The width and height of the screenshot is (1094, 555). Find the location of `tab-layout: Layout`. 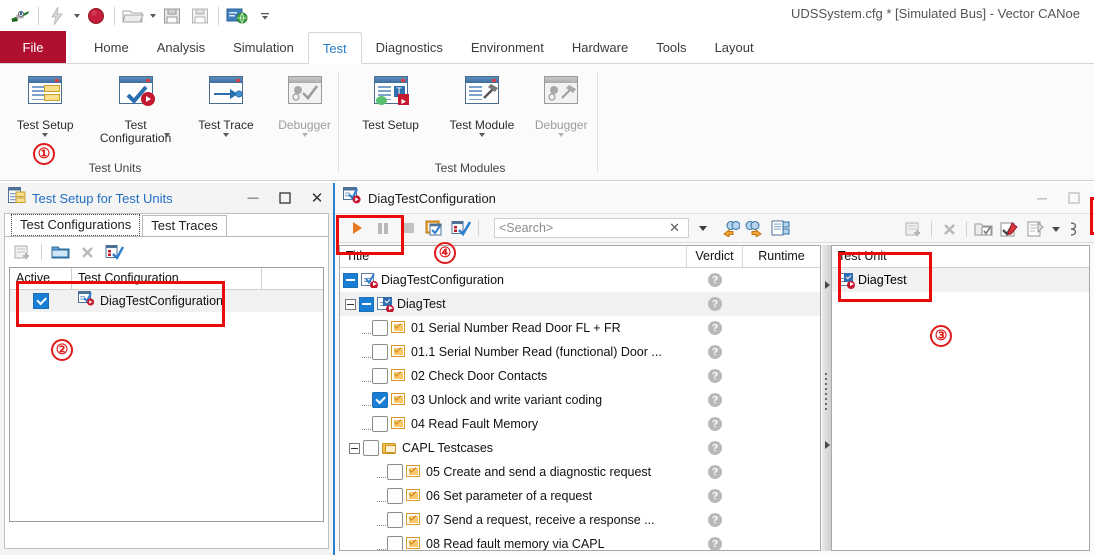

tab-layout: Layout is located at coordinates (734, 47).